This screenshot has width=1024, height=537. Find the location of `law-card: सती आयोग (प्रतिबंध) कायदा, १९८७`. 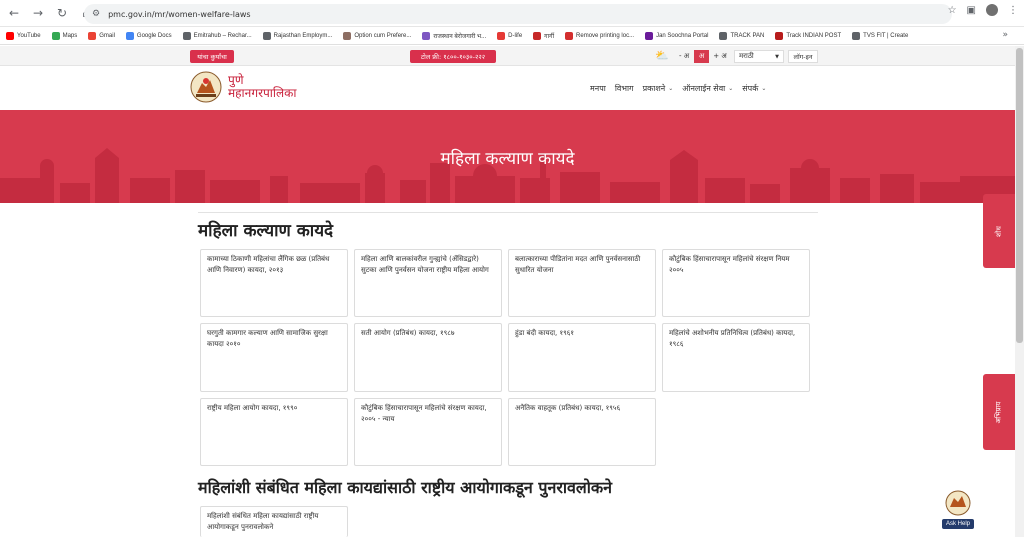

law-card: सती आयोग (प्रतिबंध) कायदा, १९८७ is located at coordinates (428, 357).